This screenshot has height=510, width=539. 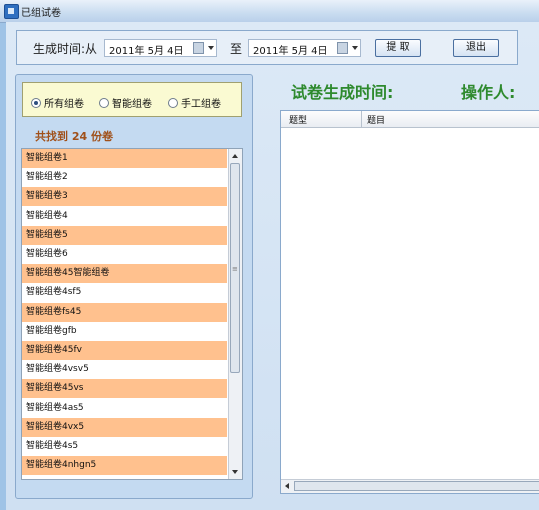 I want to click on end-date-value: 2011年 5月 4日, so click(x=290, y=51).